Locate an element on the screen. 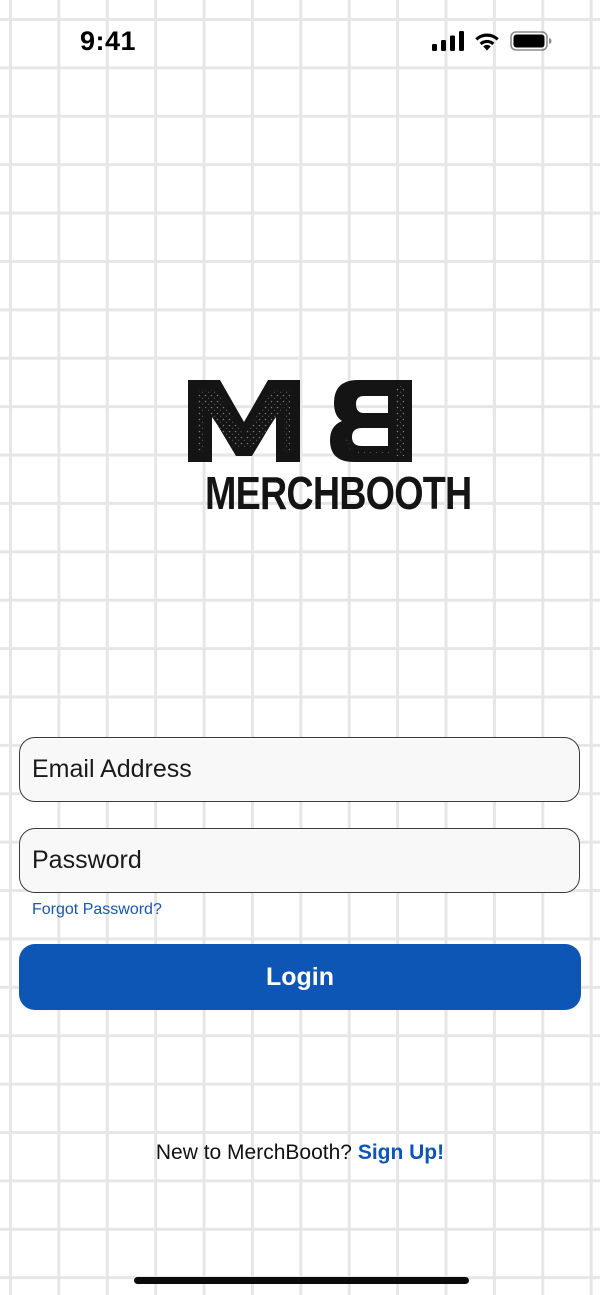 The height and width of the screenshot is (1295, 600). battery-icon is located at coordinates (531, 41).